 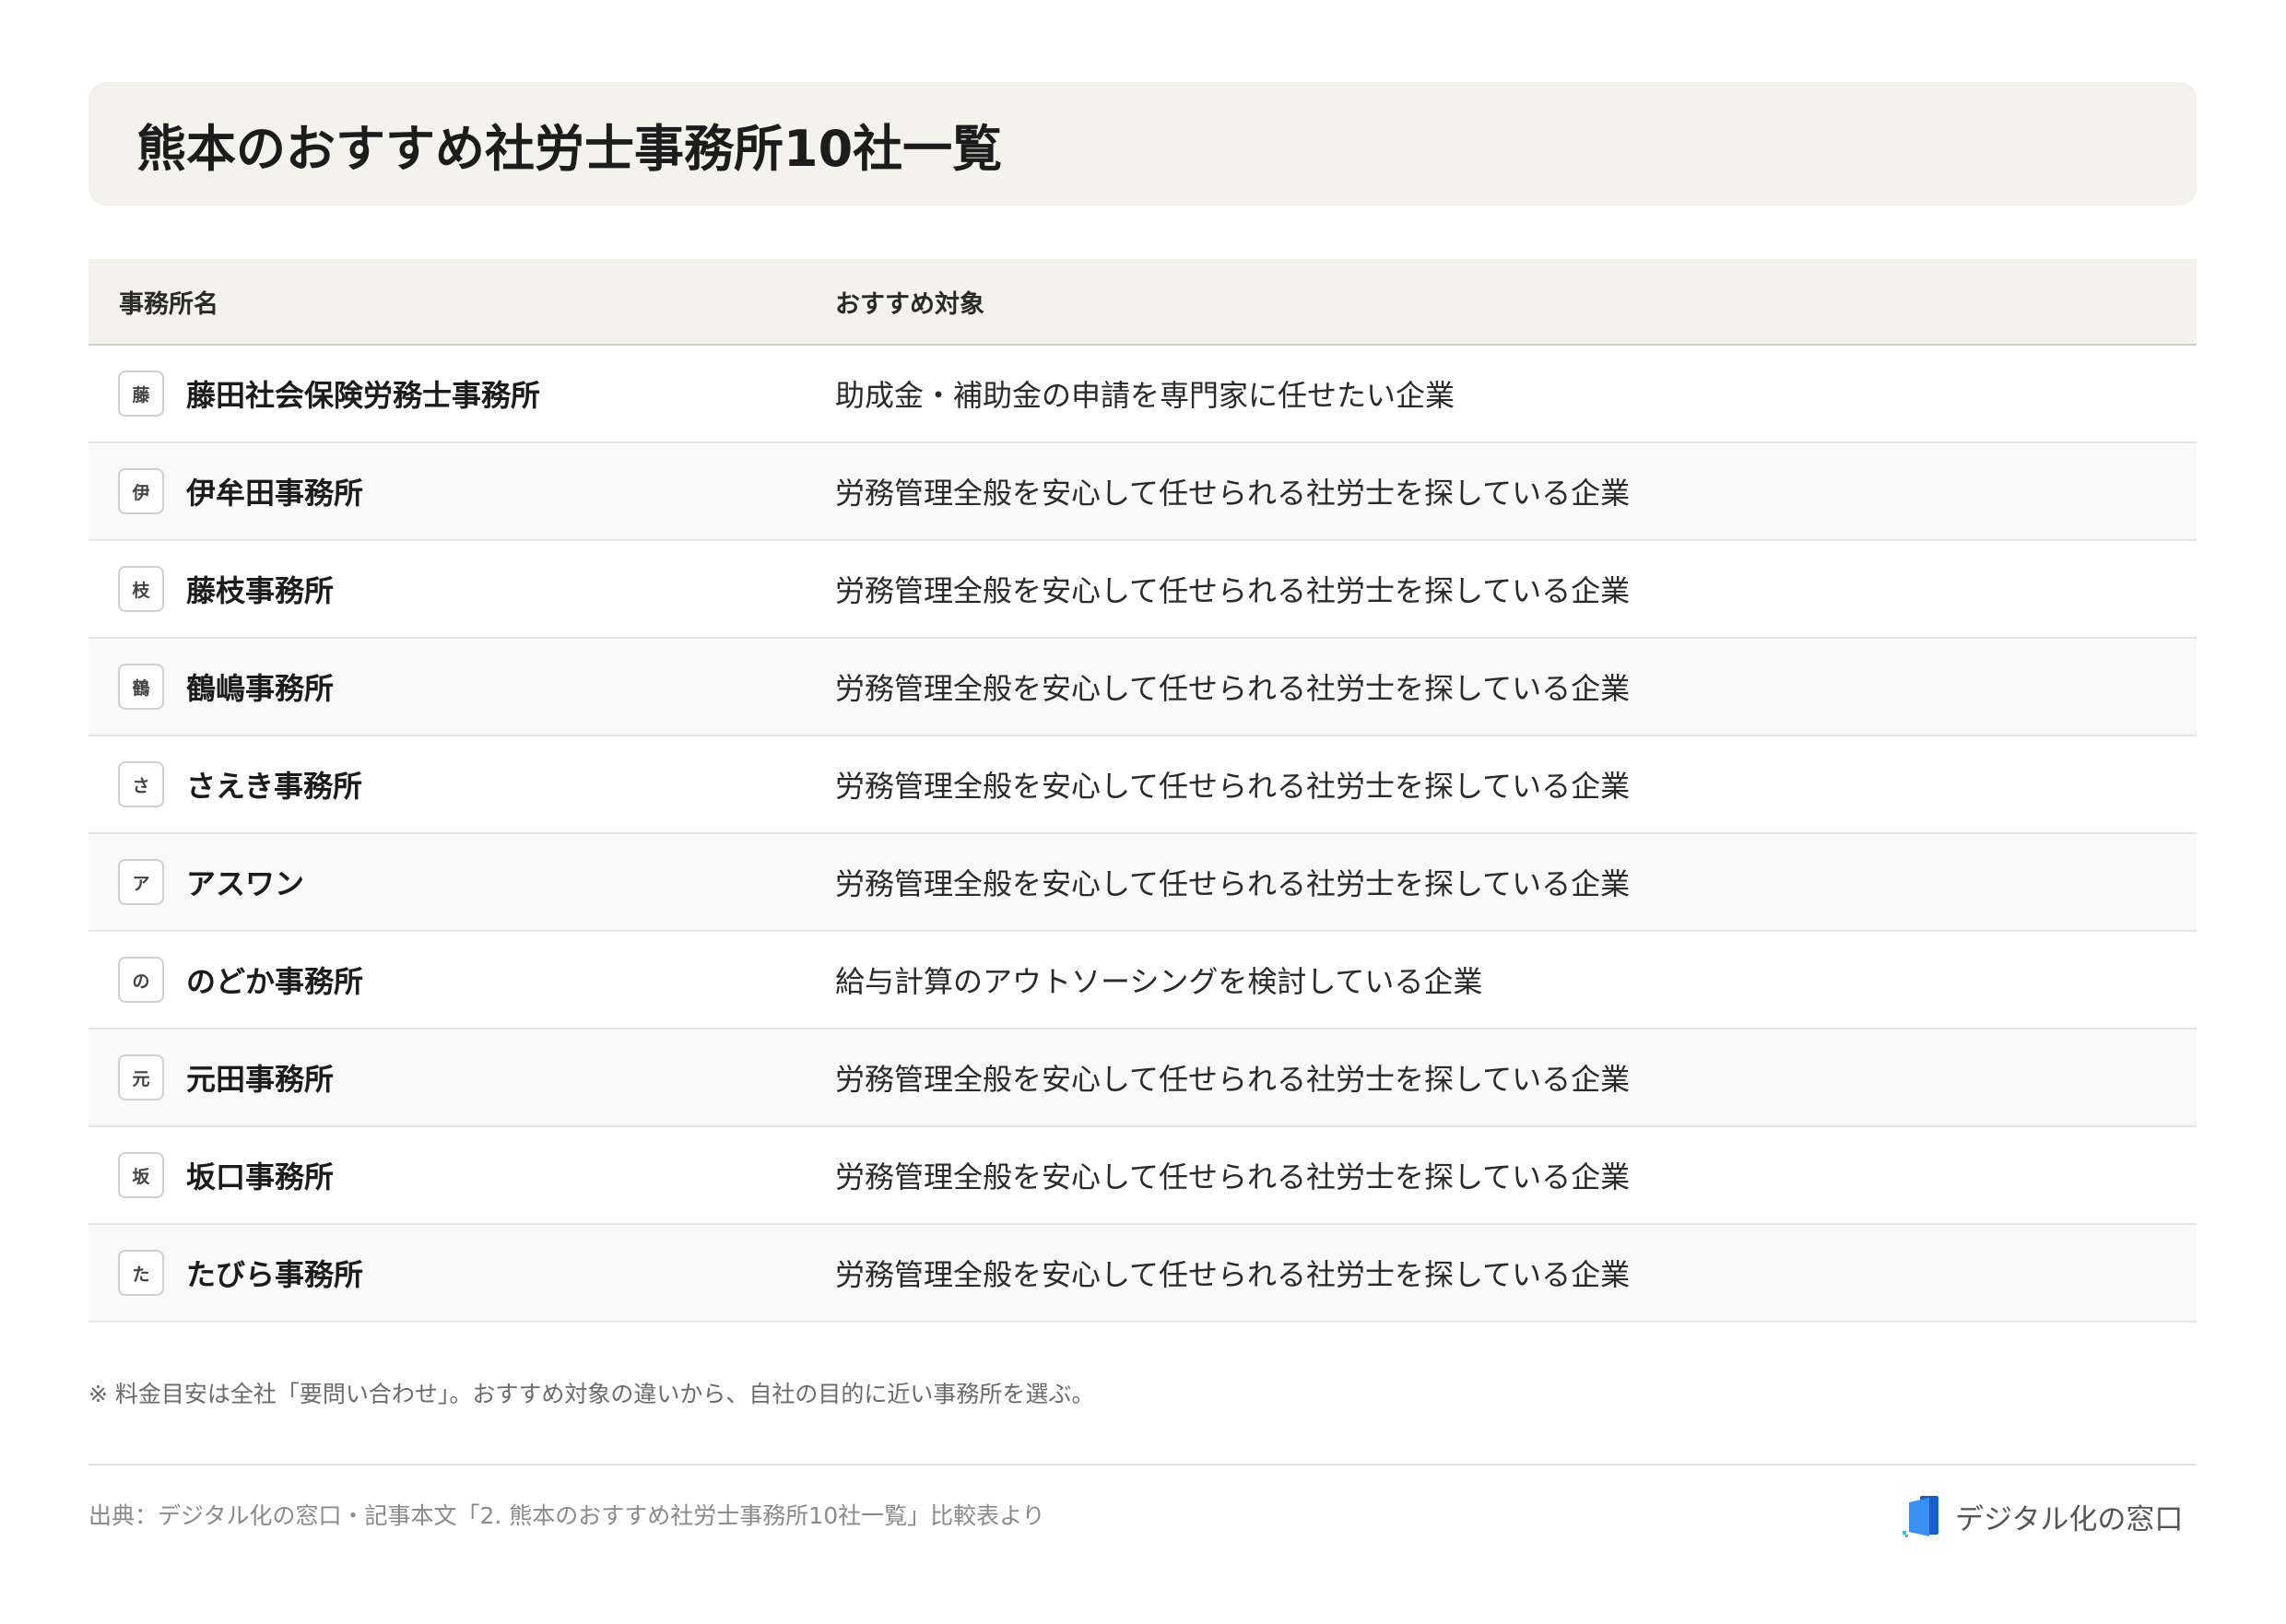 What do you see at coordinates (141, 589) in the screenshot?
I see `office-initial-badge: 枝` at bounding box center [141, 589].